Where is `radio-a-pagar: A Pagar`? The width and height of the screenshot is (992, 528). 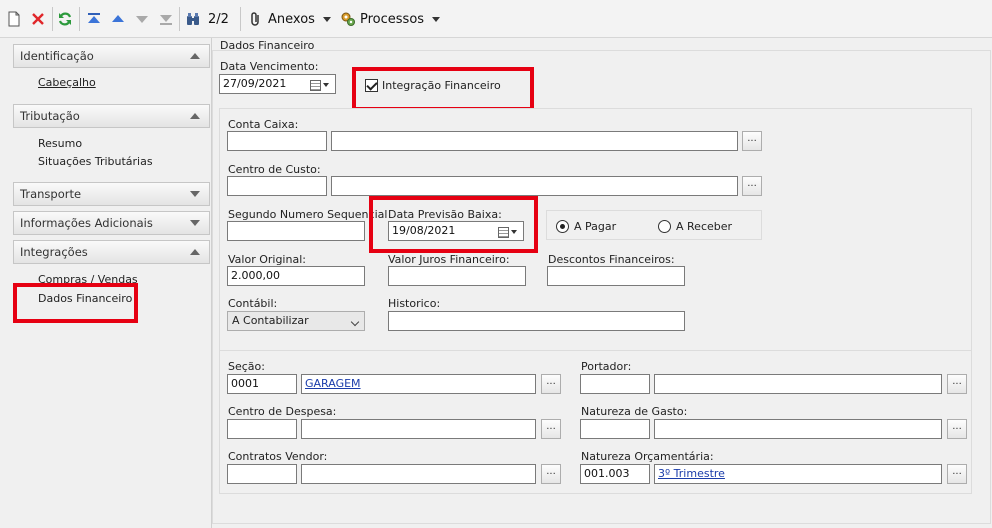
radio-a-pagar: A Pagar is located at coordinates (586, 226).